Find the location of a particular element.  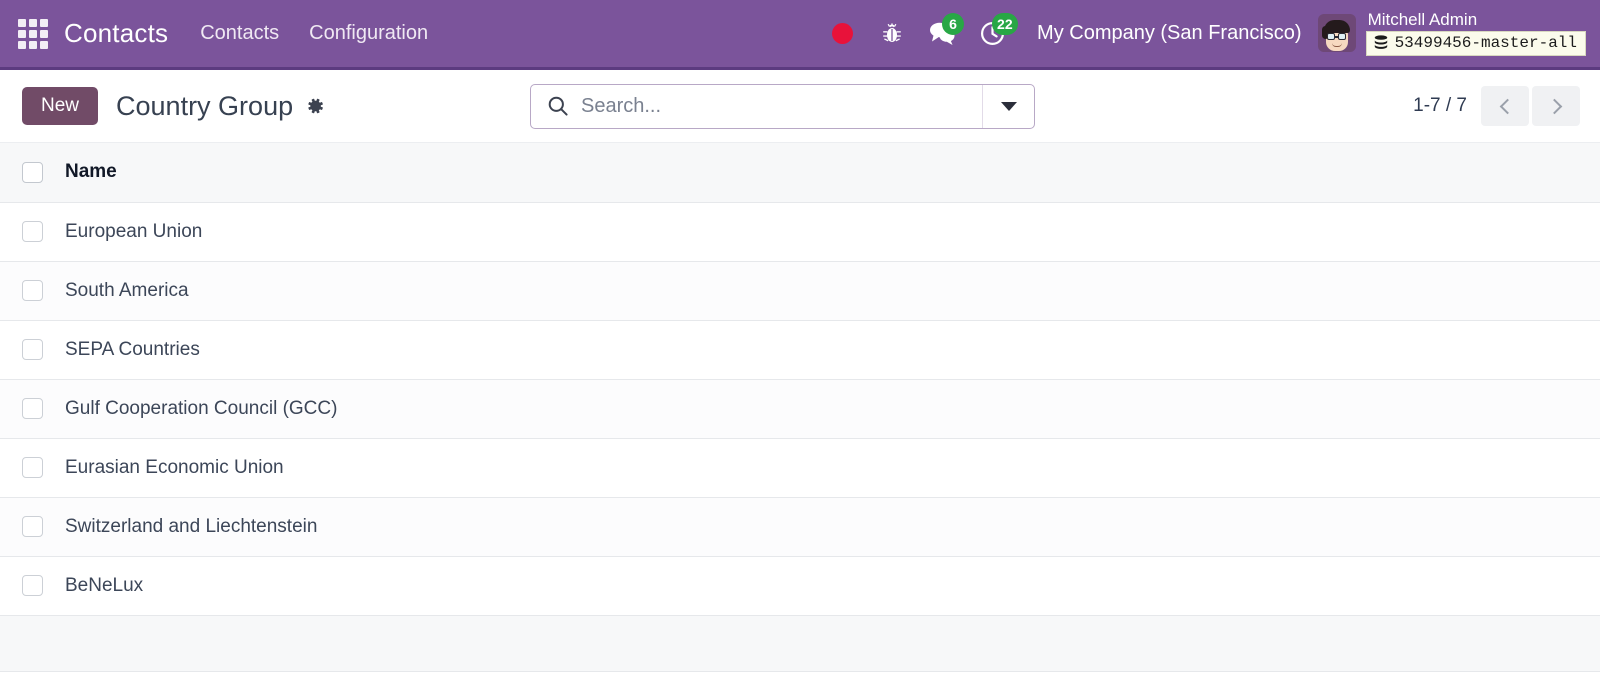

pager-range: 1-7 / 7 is located at coordinates (1440, 105).